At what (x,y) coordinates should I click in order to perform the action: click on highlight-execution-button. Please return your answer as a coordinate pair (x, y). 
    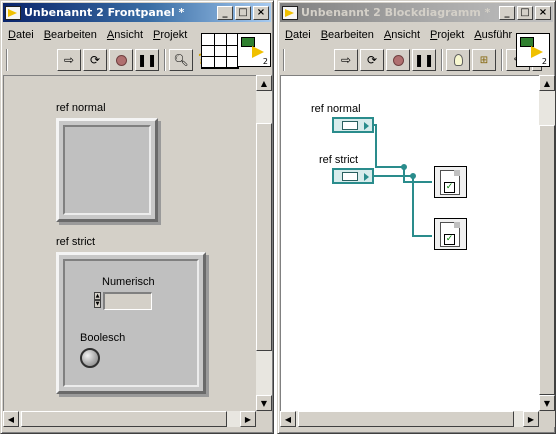
    Looking at the image, I should click on (458, 60).